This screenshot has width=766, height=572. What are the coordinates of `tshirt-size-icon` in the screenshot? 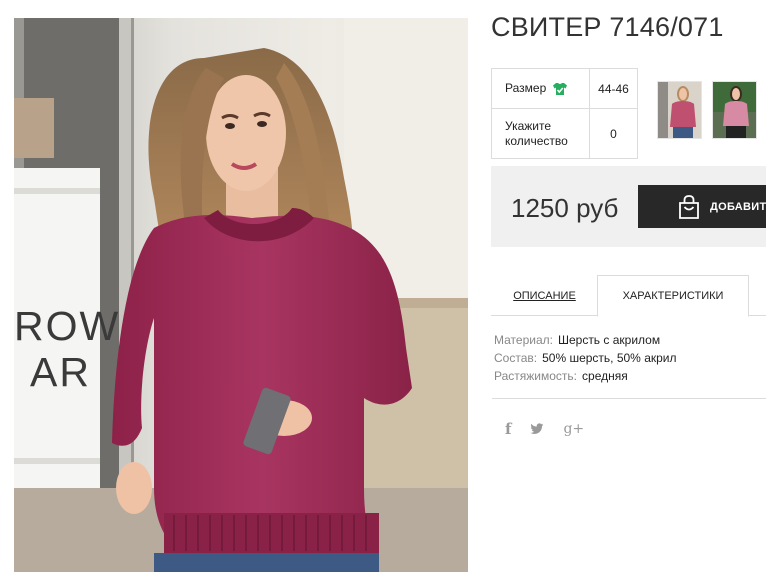 It's located at (560, 89).